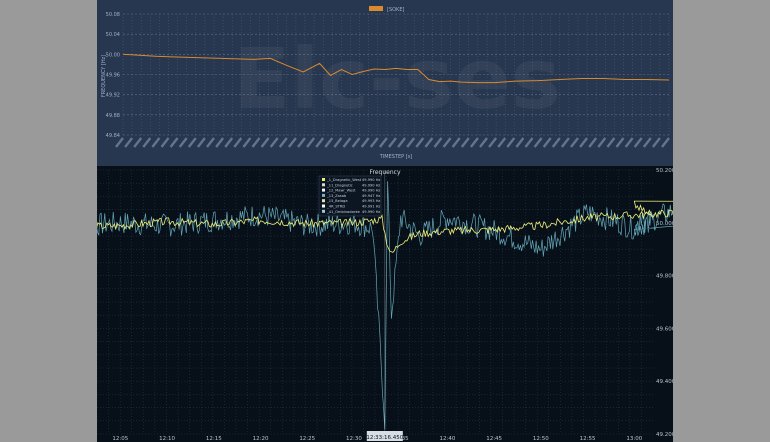 The width and height of the screenshot is (770, 442). What do you see at coordinates (494, 439) in the screenshot?
I see `x-tick-label: 12:45` at bounding box center [494, 439].